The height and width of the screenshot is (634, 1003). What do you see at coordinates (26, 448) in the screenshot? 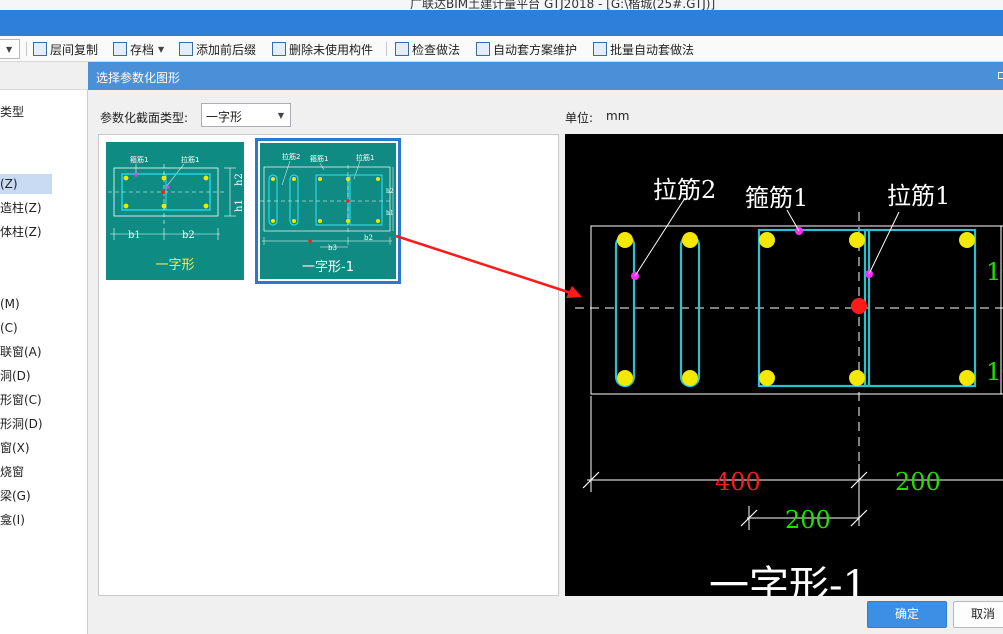
I see `tree-item: 窗(X)` at bounding box center [26, 448].